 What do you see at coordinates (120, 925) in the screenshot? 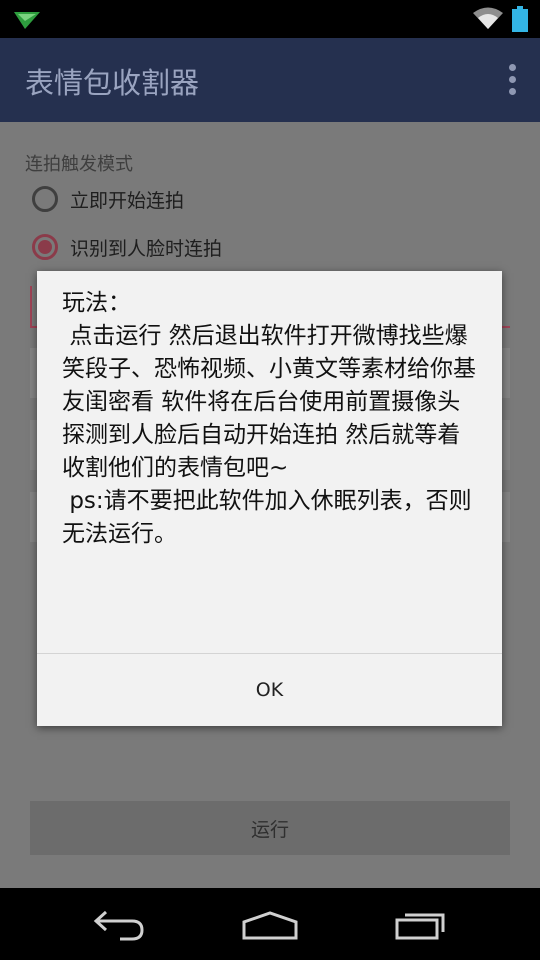
I see `back-icon` at bounding box center [120, 925].